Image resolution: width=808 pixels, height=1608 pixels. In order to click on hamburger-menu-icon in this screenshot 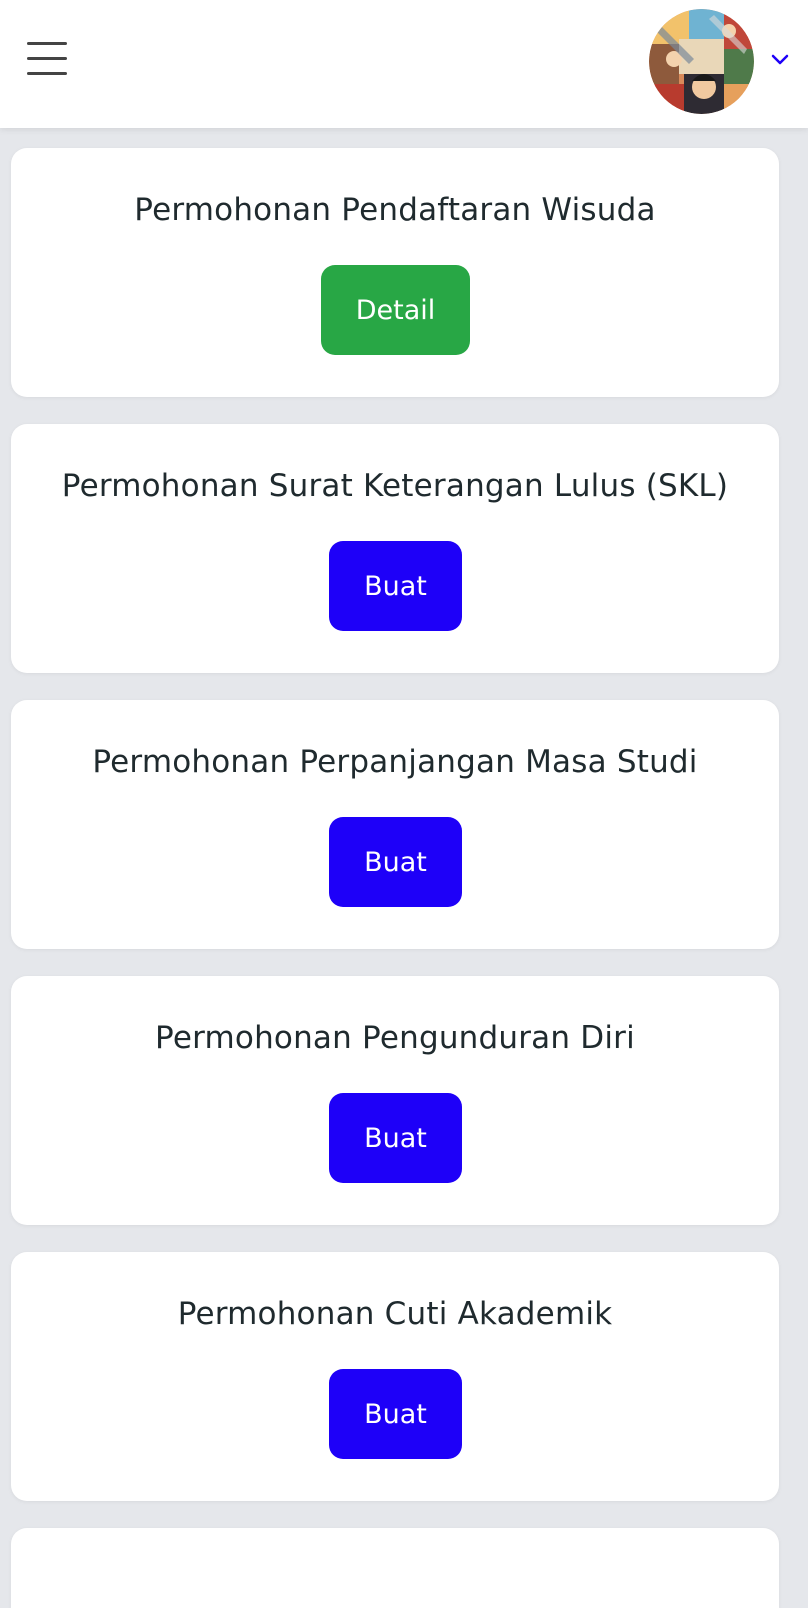, I will do `click(47, 59)`.